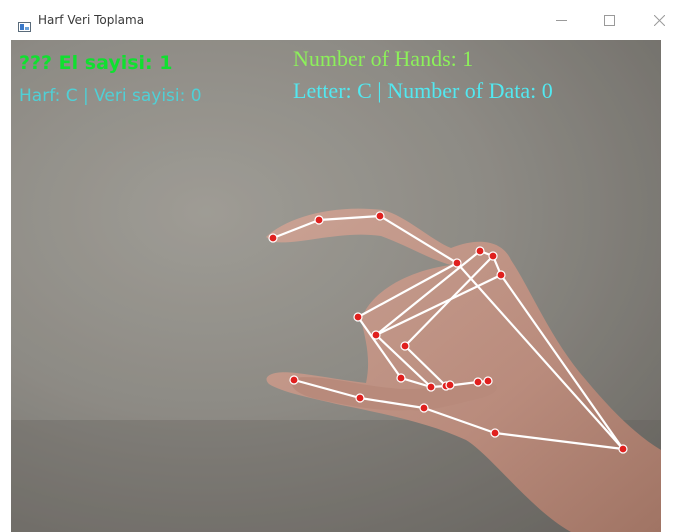 This screenshot has width=673, height=532. I want to click on maximize-icon, so click(609, 20).